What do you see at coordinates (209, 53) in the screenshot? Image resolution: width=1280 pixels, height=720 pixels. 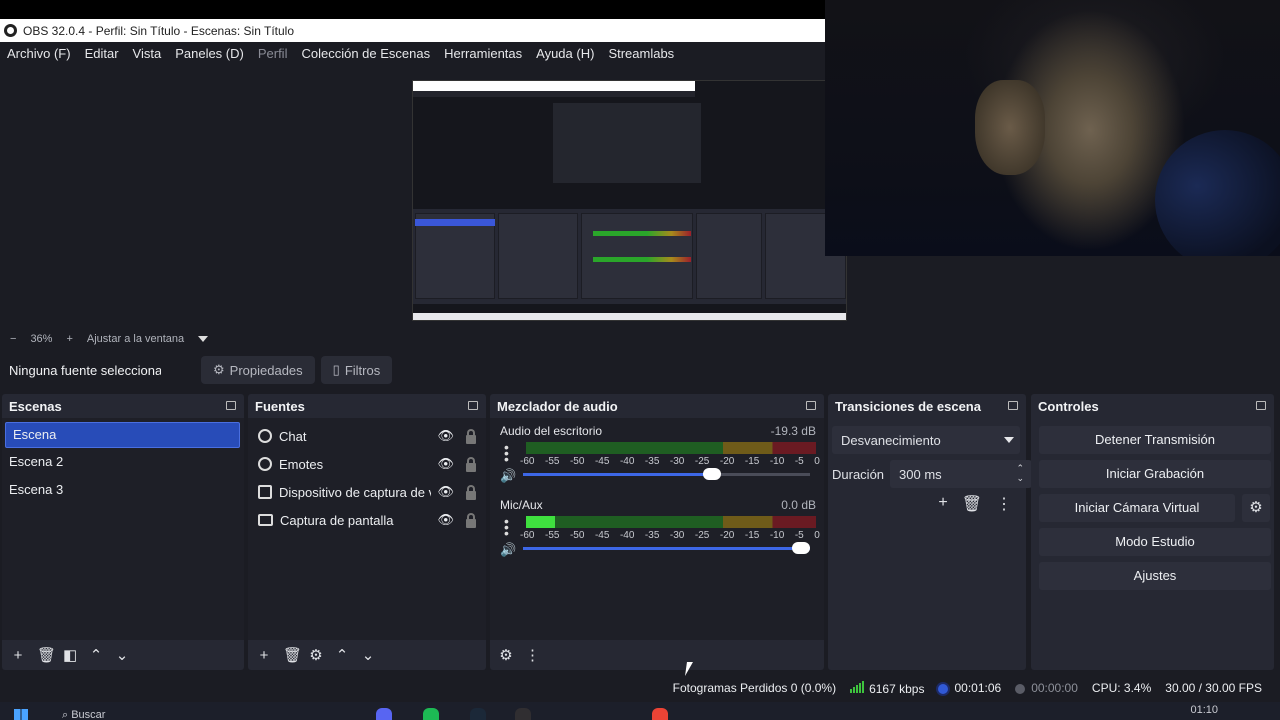 I see `menu-paneles: Paneles (D)` at bounding box center [209, 53].